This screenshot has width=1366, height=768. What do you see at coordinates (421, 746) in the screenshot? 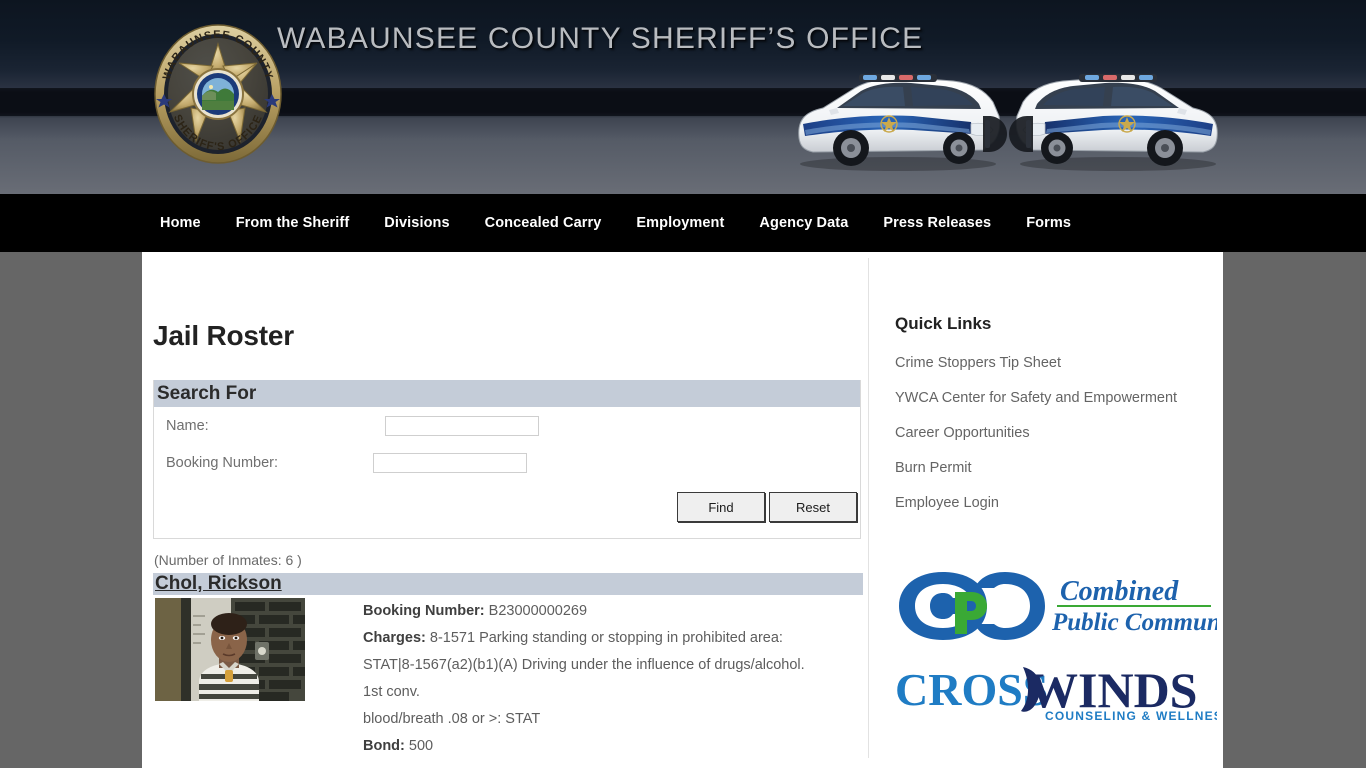
I see `bond-value: 500` at bounding box center [421, 746].